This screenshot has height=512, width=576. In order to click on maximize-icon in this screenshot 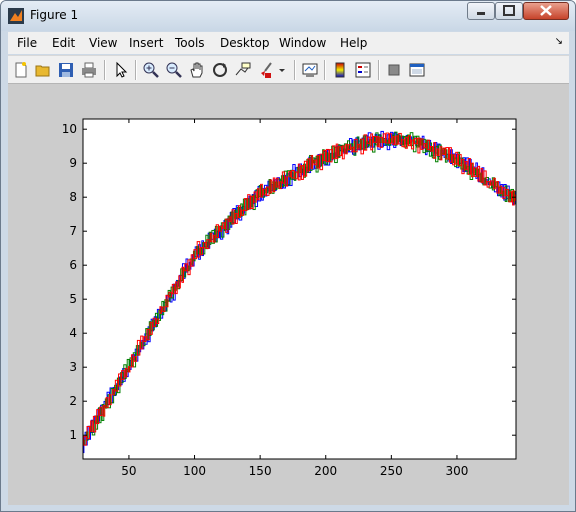, I will do `click(509, 10)`.